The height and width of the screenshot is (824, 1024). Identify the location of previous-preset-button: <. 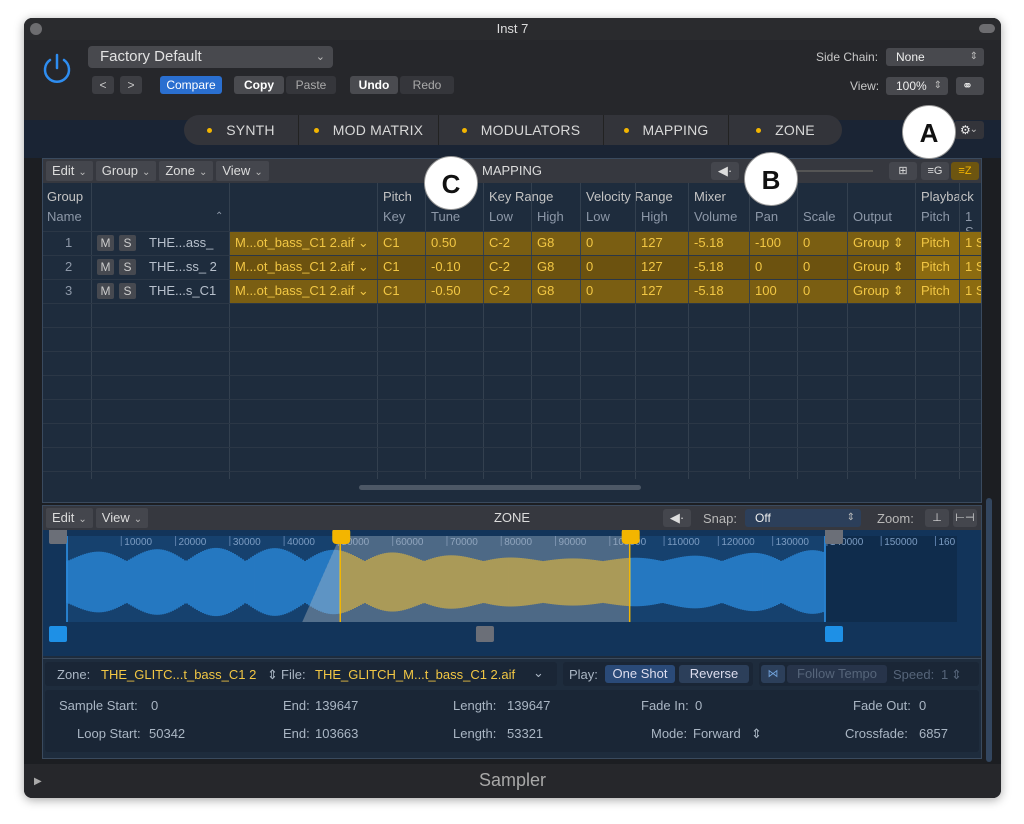
(103, 85).